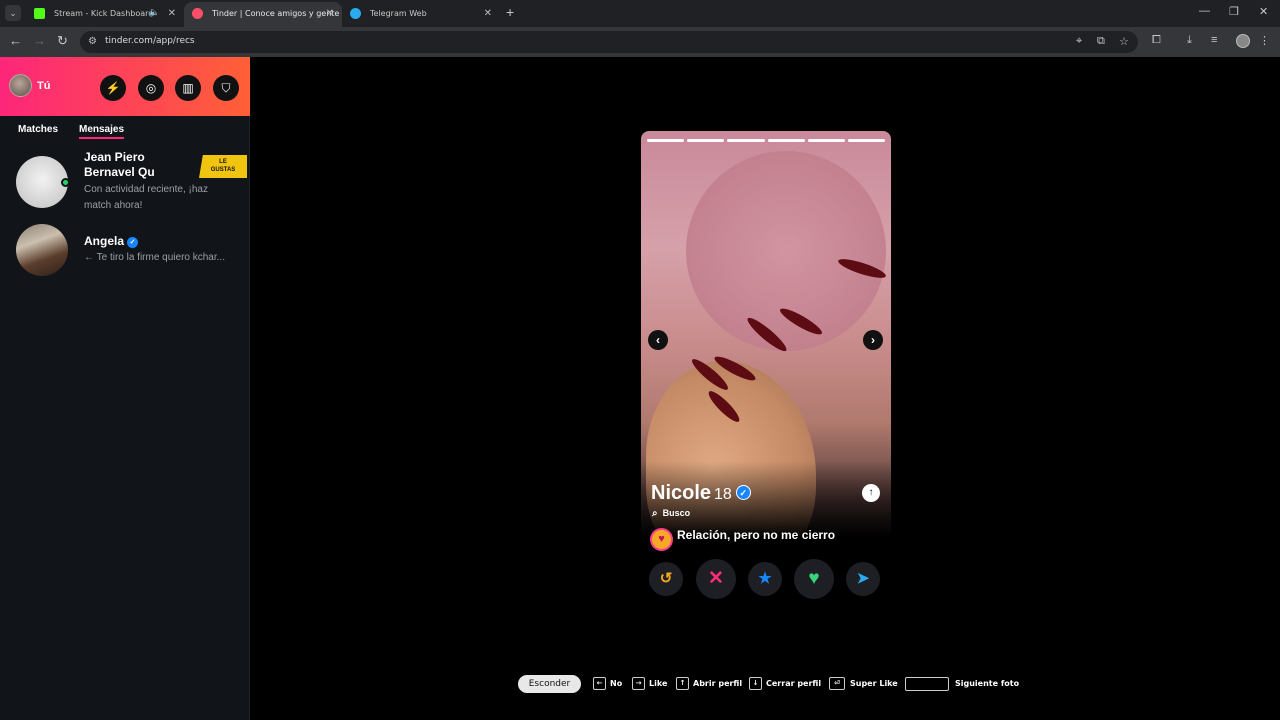  I want to click on back-arrow-icon: ←, so click(15, 40).